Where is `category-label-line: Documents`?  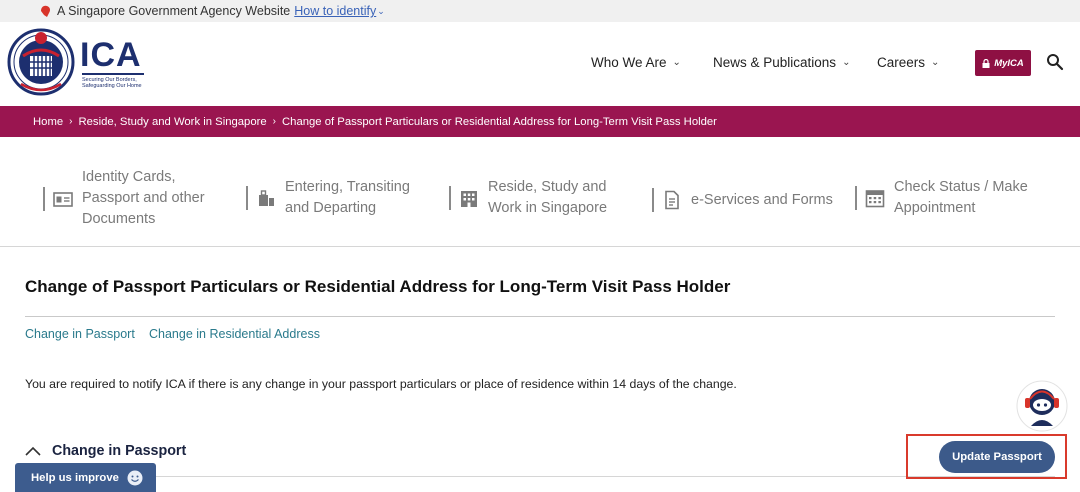
category-label-line: Documents is located at coordinates (119, 219).